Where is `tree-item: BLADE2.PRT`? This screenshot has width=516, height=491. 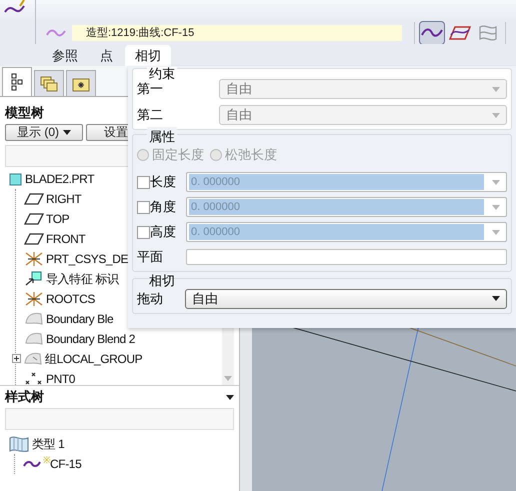 tree-item: BLADE2.PRT is located at coordinates (59, 179).